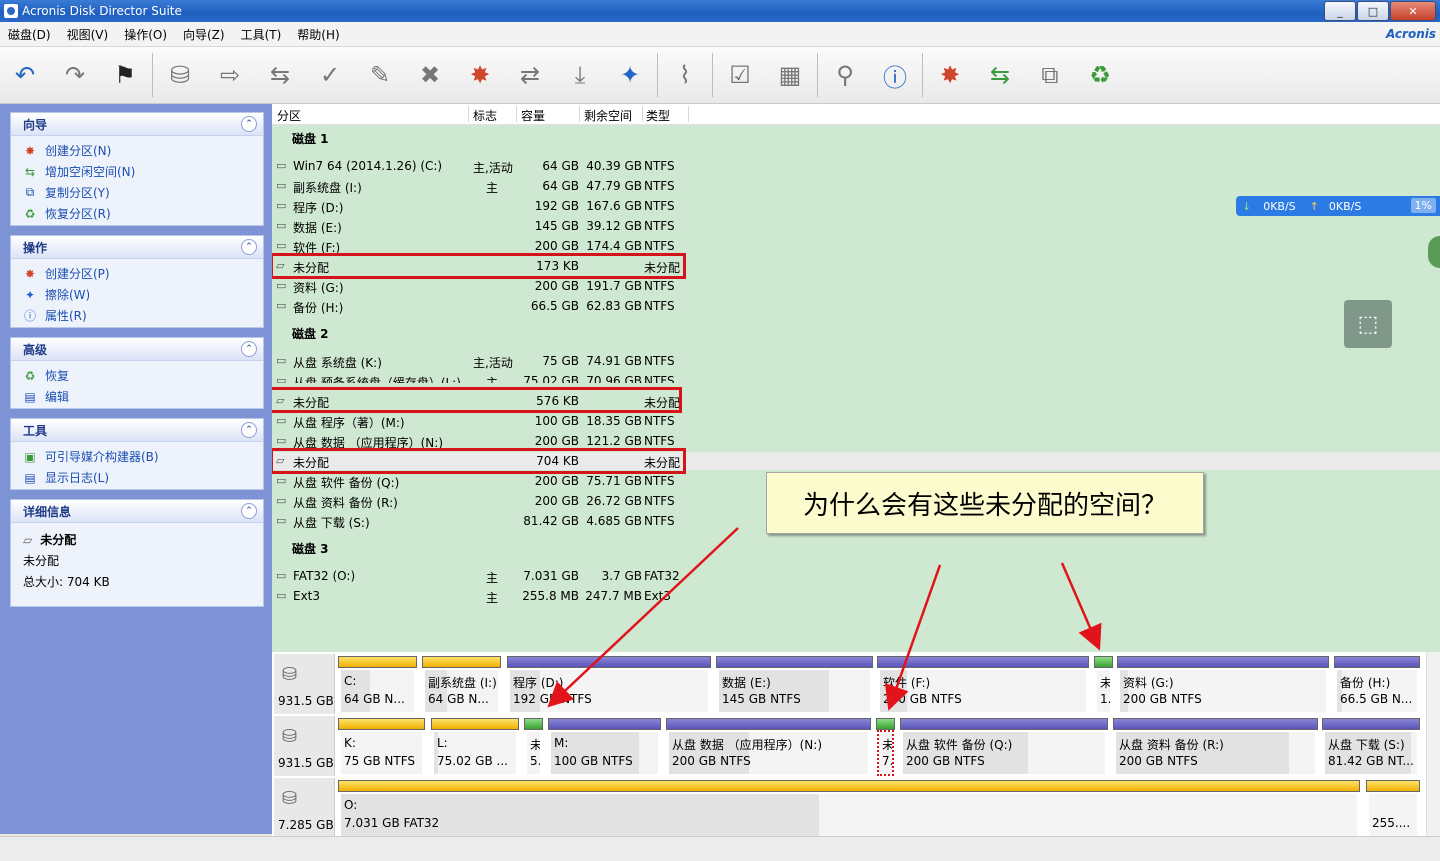 This screenshot has height=861, width=1440. Describe the element at coordinates (482, 377) in the screenshot. I see `partition-row: ▭ 从盘 预备系统盘（缓存盘）(L:) 主 75.02 GB 70.96 GB NTFS` at that location.